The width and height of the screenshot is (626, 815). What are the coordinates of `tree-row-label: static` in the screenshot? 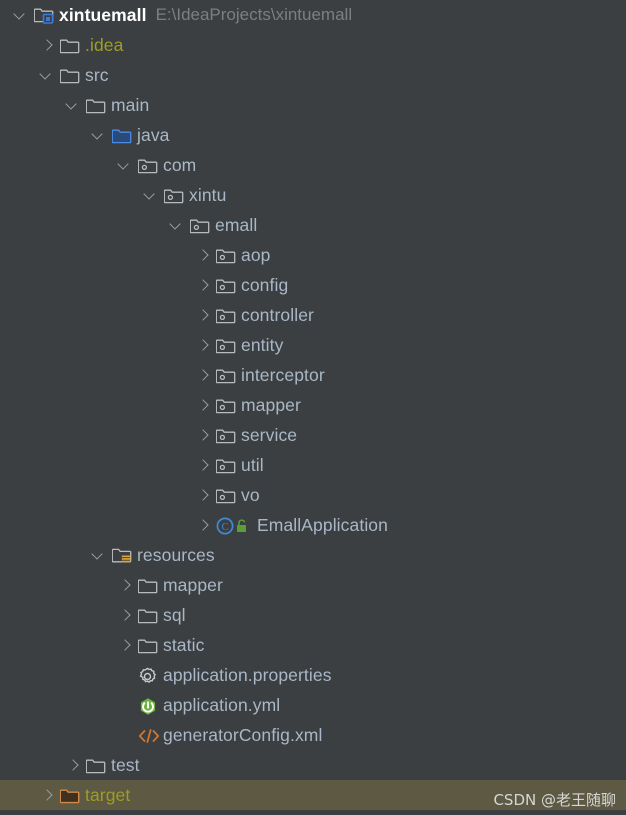 It's located at (184, 645).